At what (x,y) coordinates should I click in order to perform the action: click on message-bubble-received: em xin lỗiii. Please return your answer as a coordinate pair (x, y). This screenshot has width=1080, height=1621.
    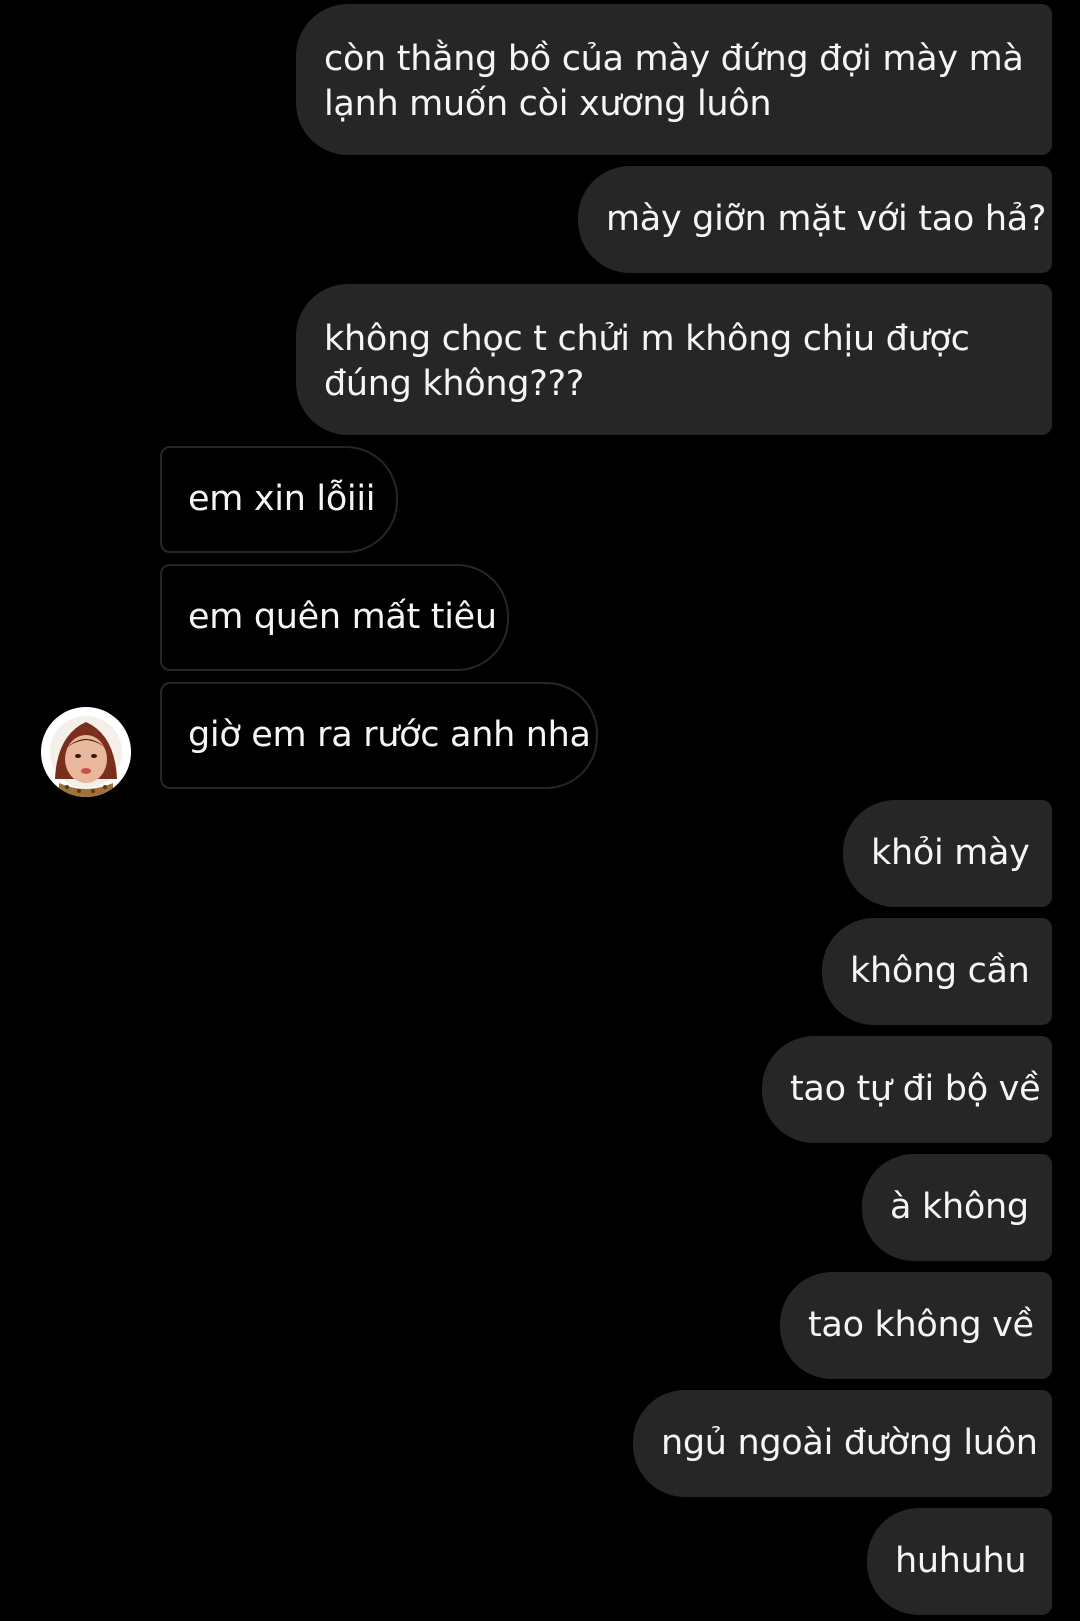
    Looking at the image, I should click on (279, 499).